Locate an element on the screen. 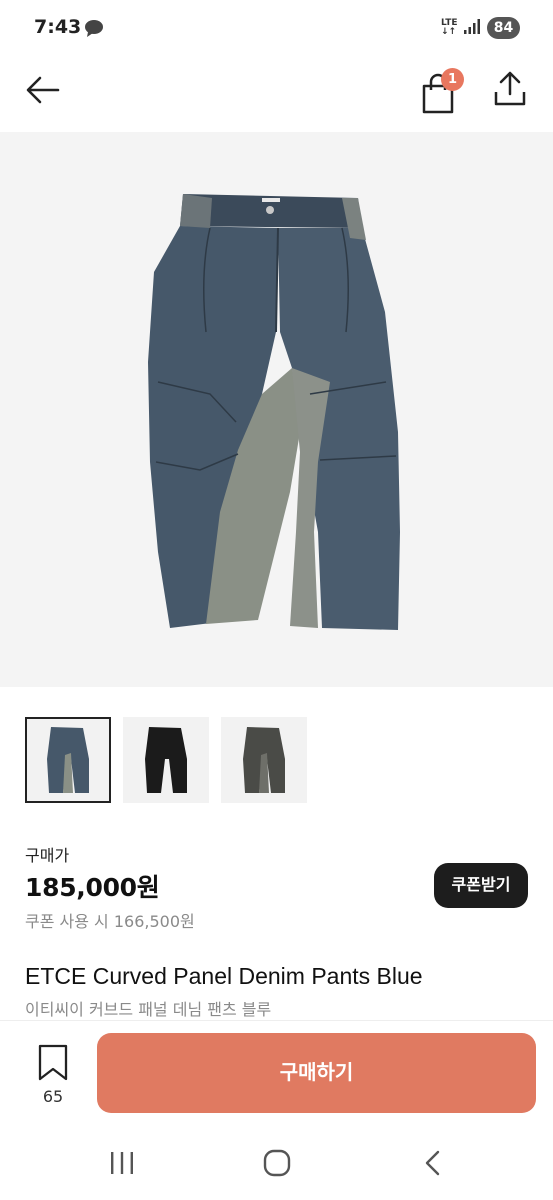  get-coupon-button: 쿠폰받기 is located at coordinates (481, 885).